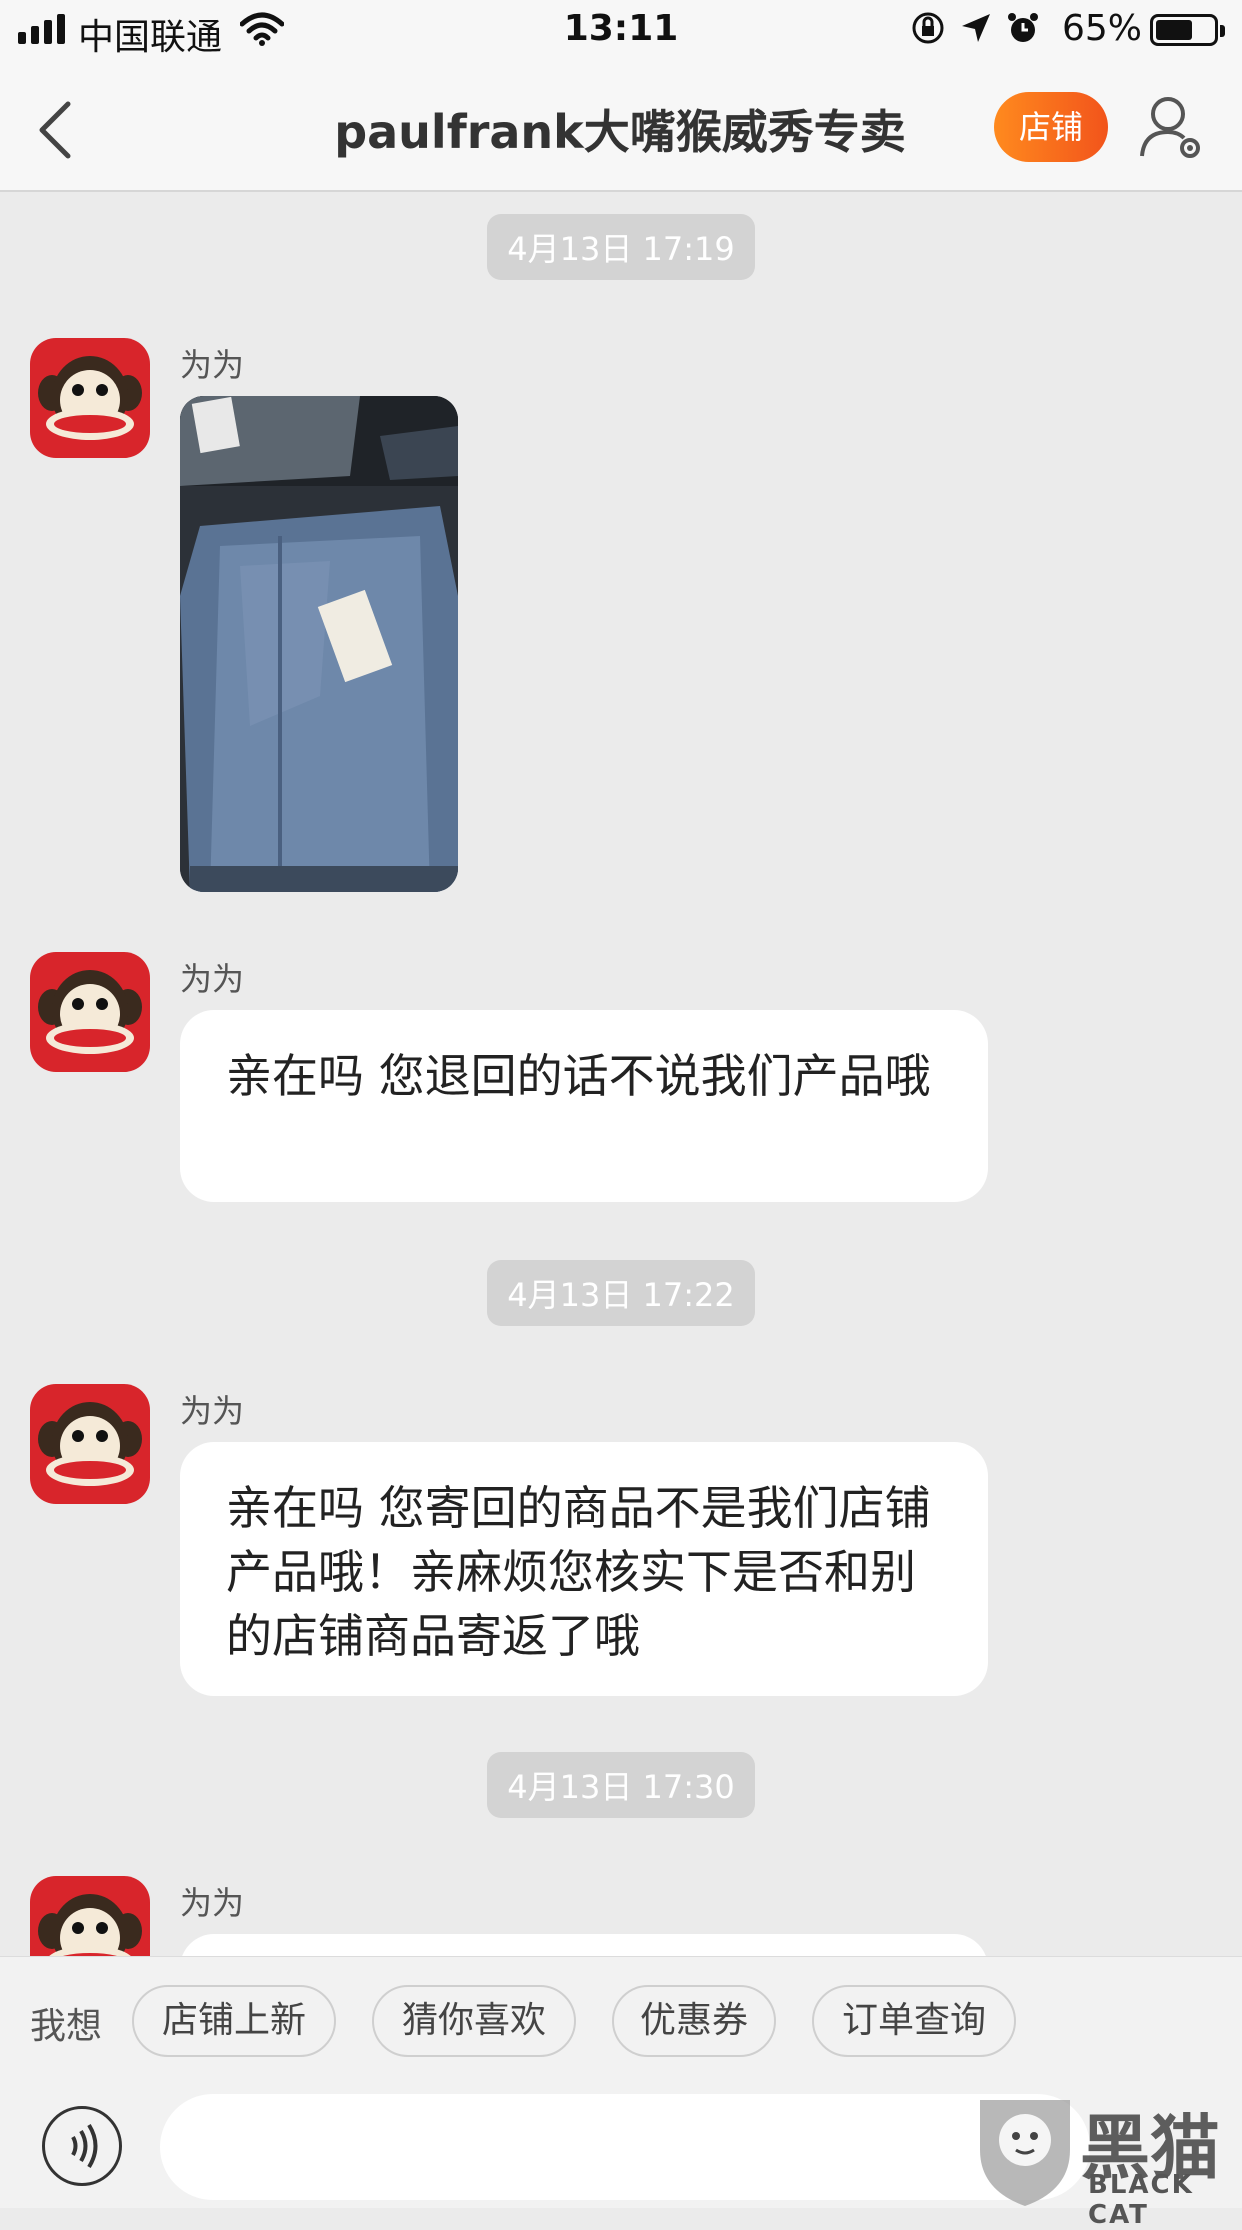 The height and width of the screenshot is (2230, 1242). Describe the element at coordinates (56, 130) in the screenshot. I see `back-arrow-icon` at that location.